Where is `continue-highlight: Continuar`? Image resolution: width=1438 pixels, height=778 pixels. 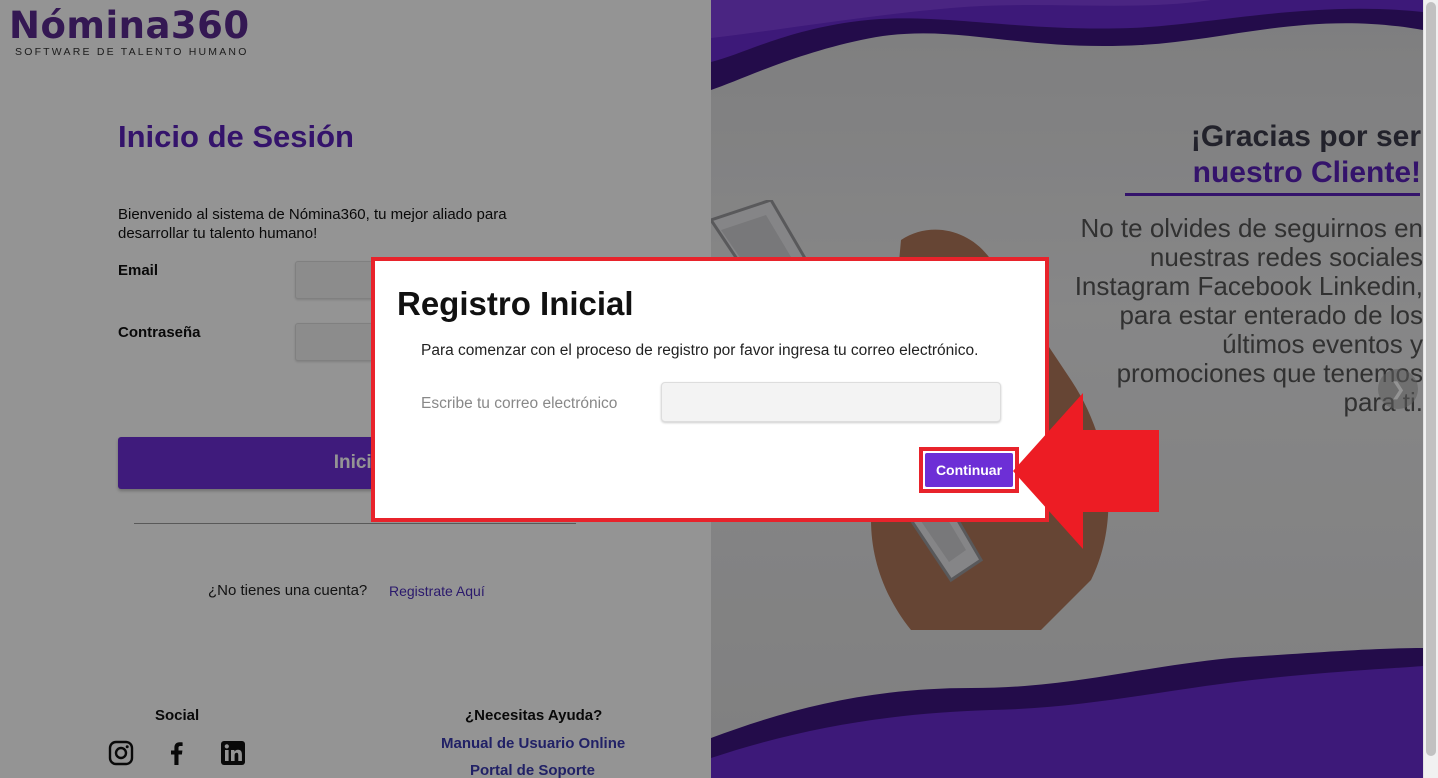
continue-highlight: Continuar is located at coordinates (969, 470).